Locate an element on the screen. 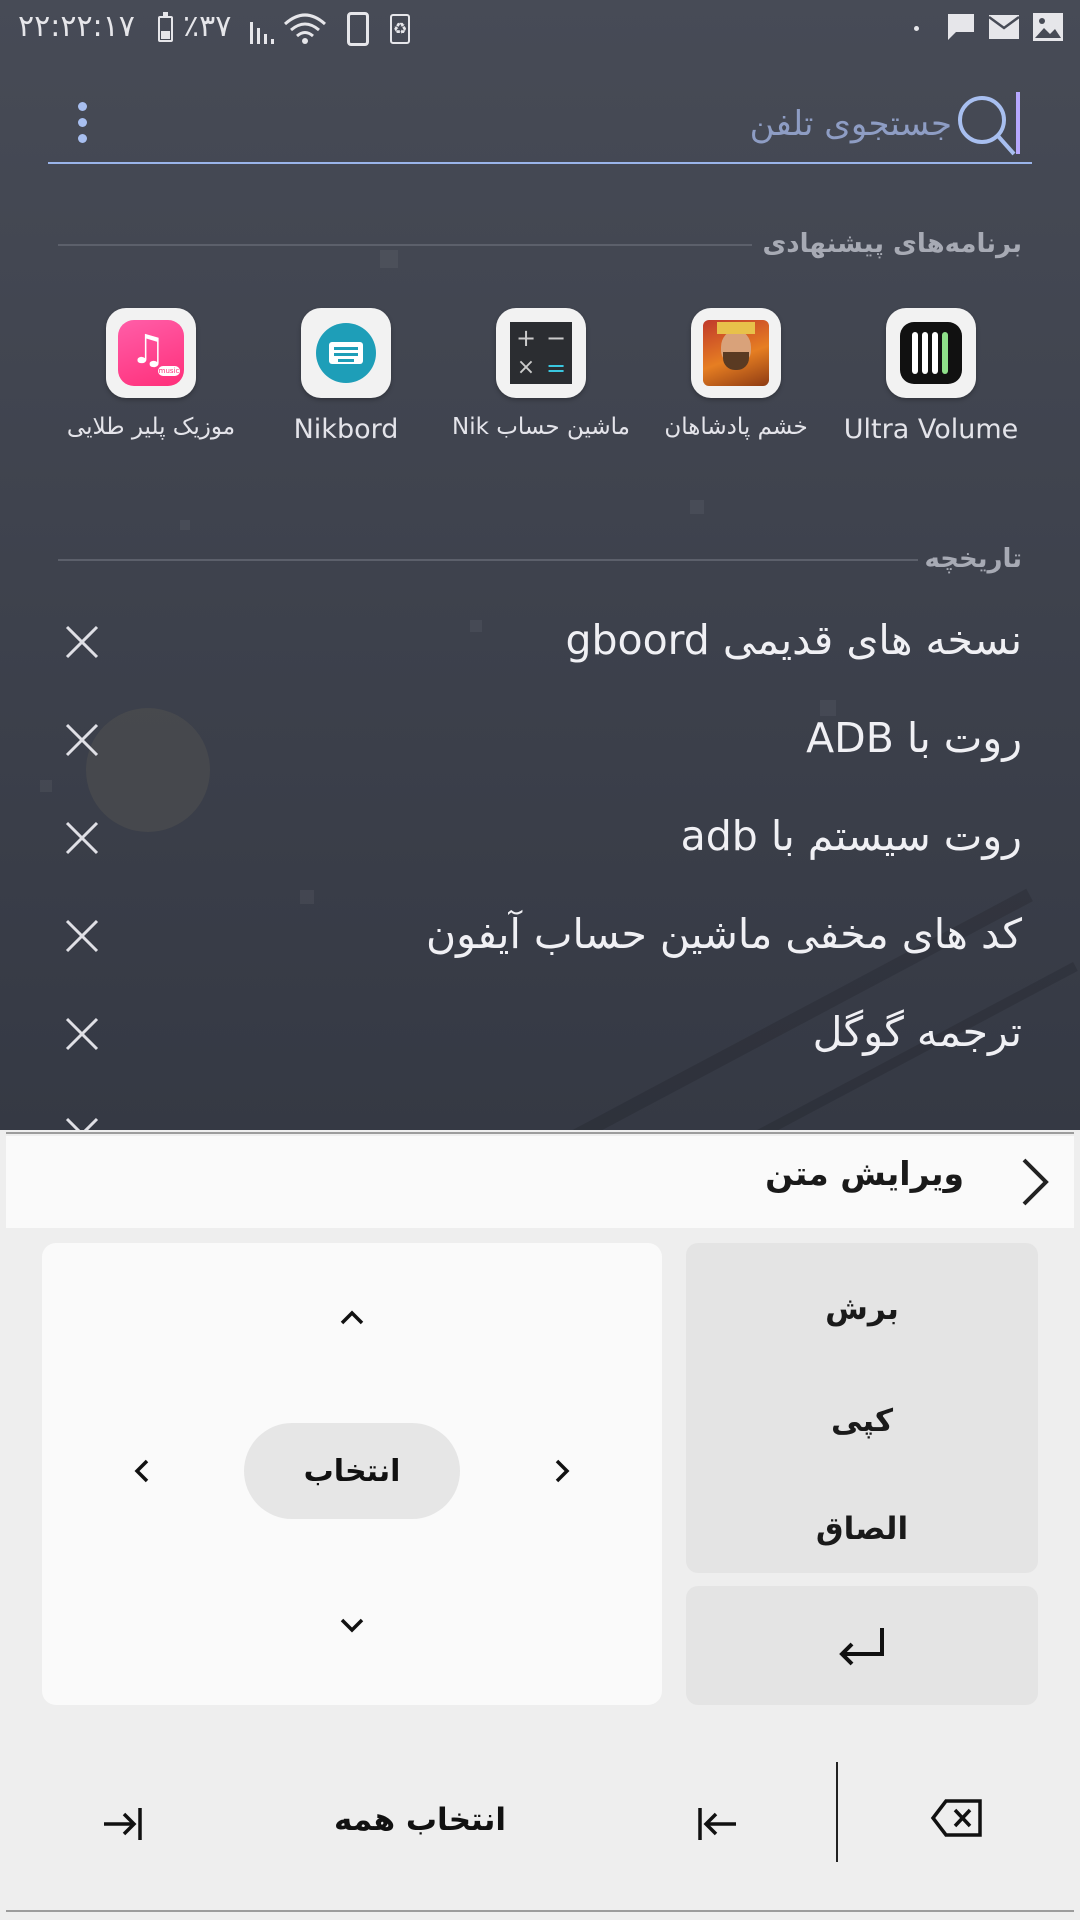  app-name: Nikbord is located at coordinates (346, 429).